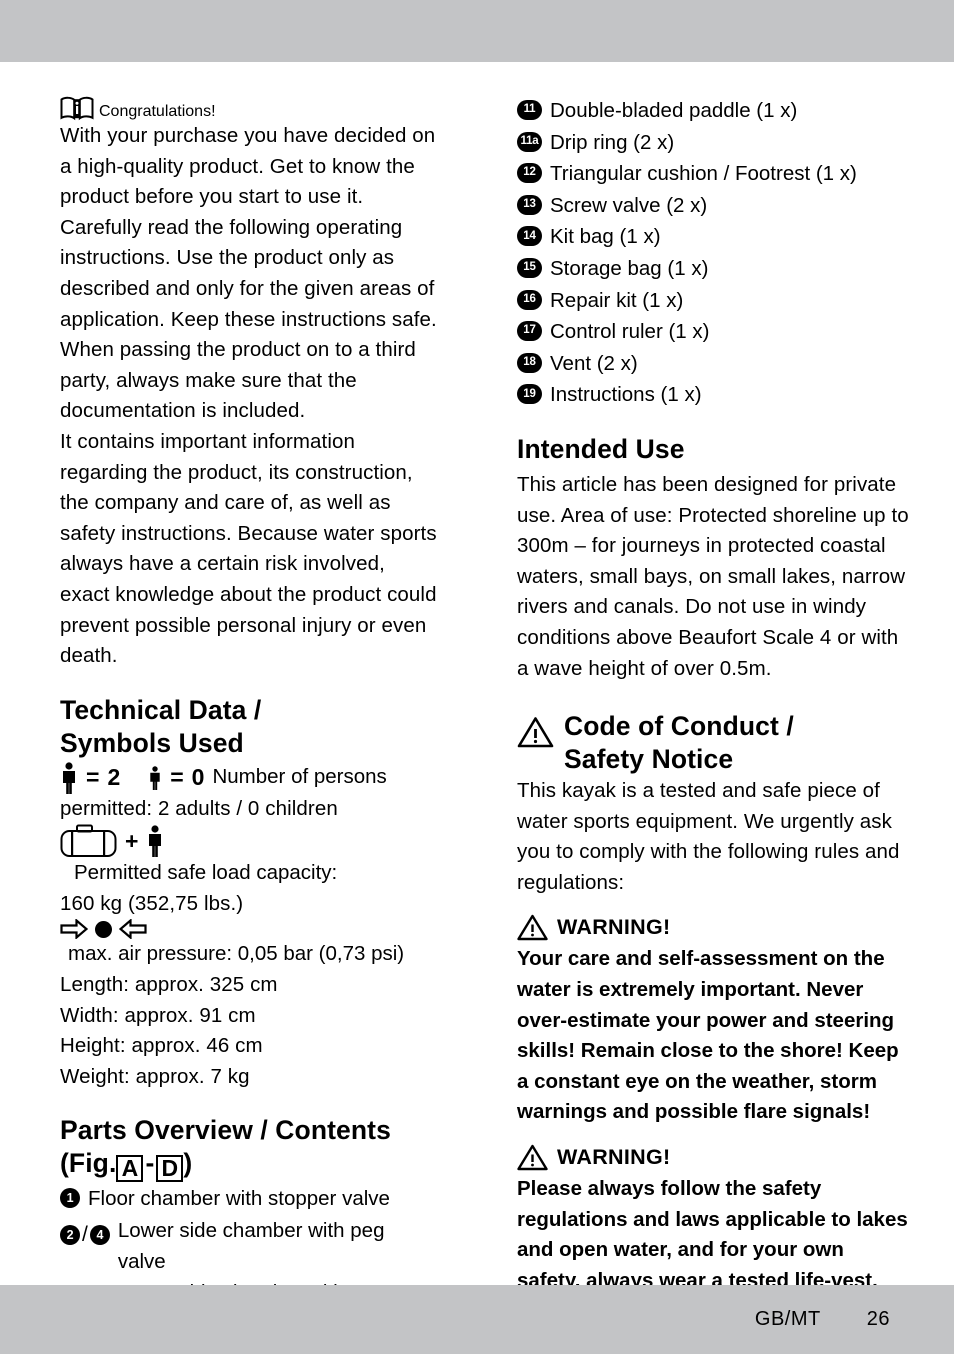  I want to click on code-of-conduct-heading: Code of Conduct / Safety Notice, so click(713, 743).